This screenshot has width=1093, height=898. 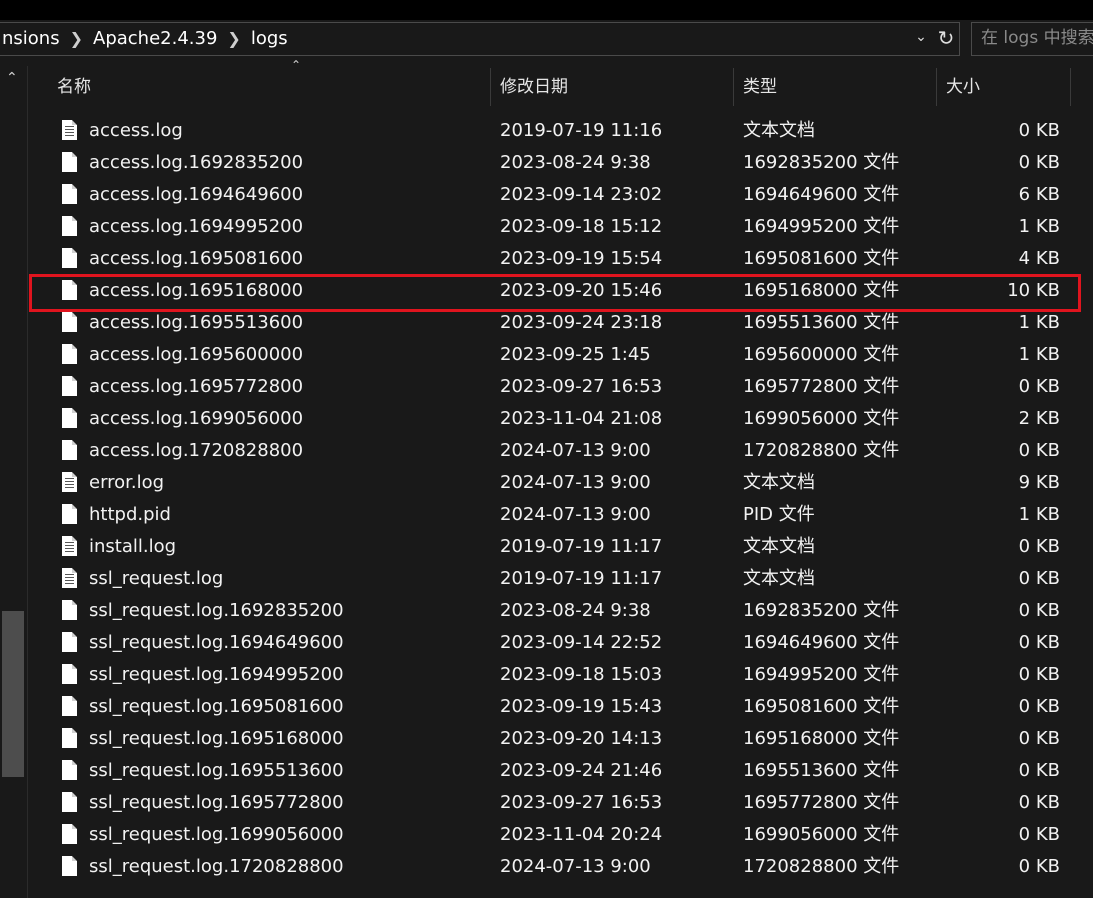 What do you see at coordinates (32, 38) in the screenshot?
I see `breadcrumb-item-parent: nsions` at bounding box center [32, 38].